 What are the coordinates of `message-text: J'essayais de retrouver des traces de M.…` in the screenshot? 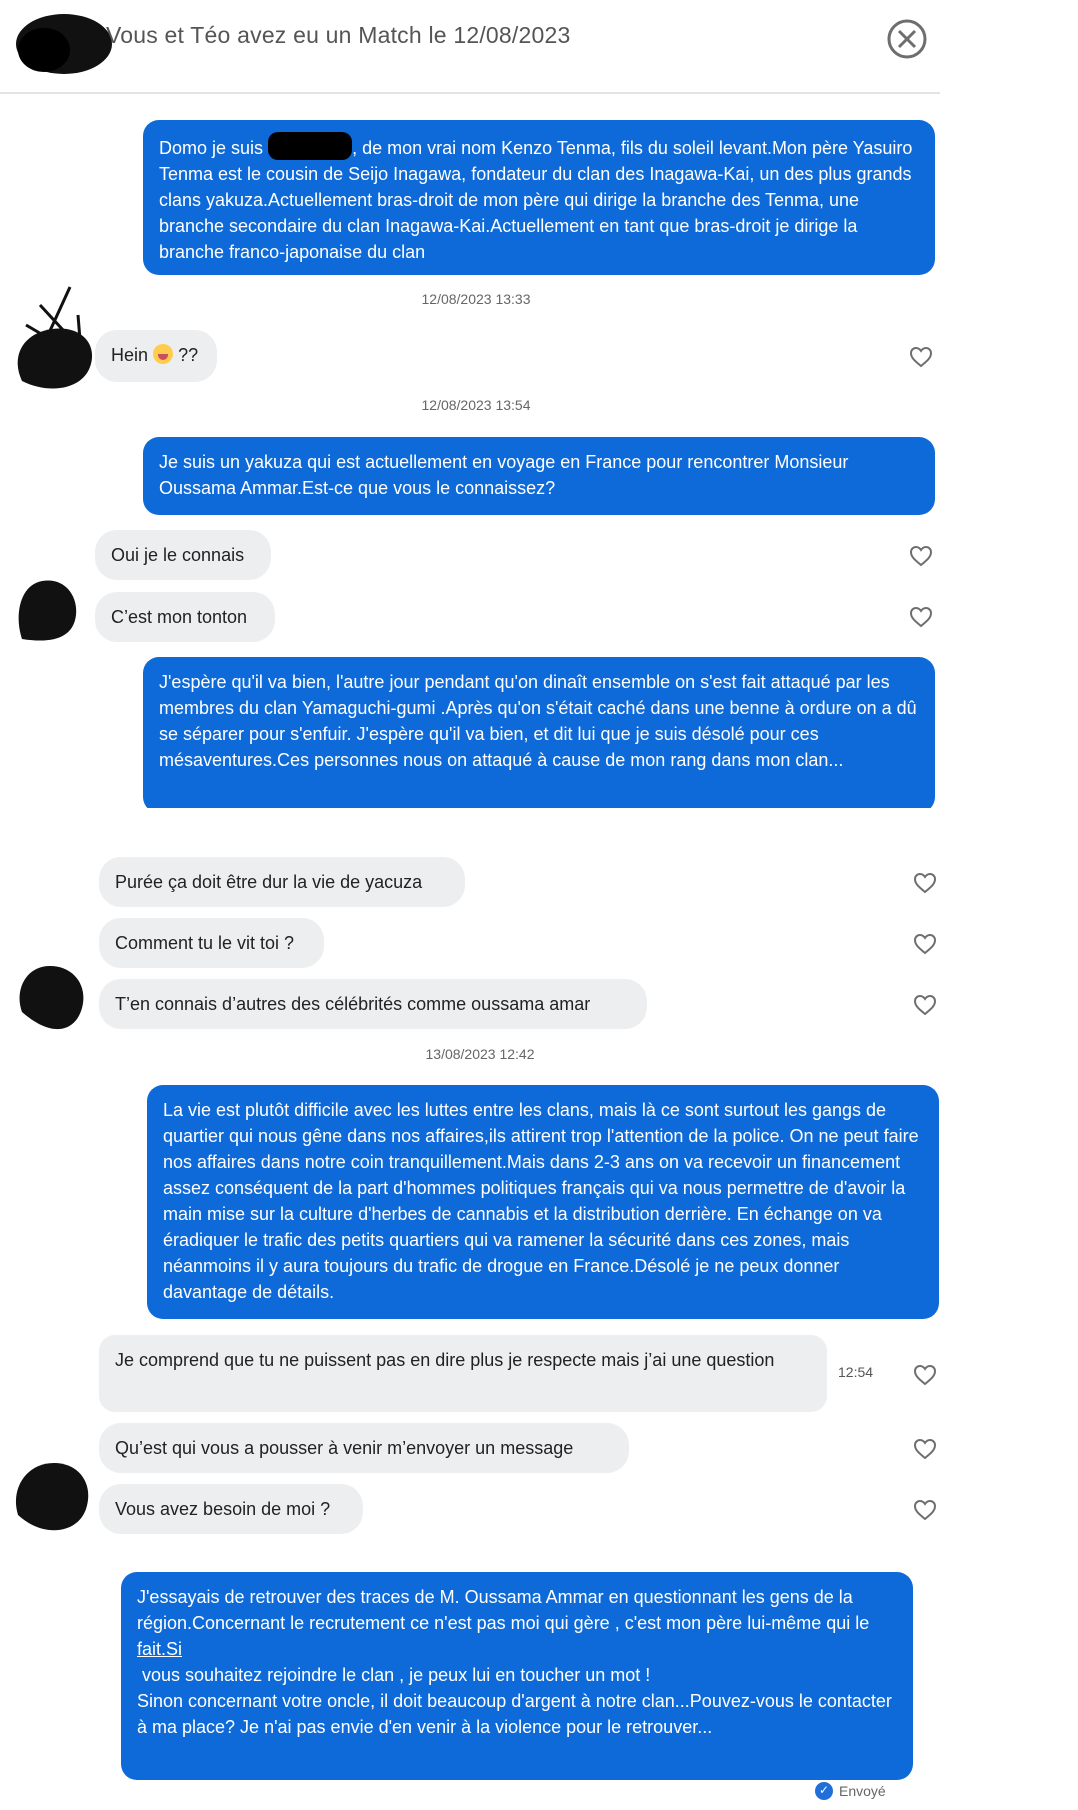 It's located at (503, 1610).